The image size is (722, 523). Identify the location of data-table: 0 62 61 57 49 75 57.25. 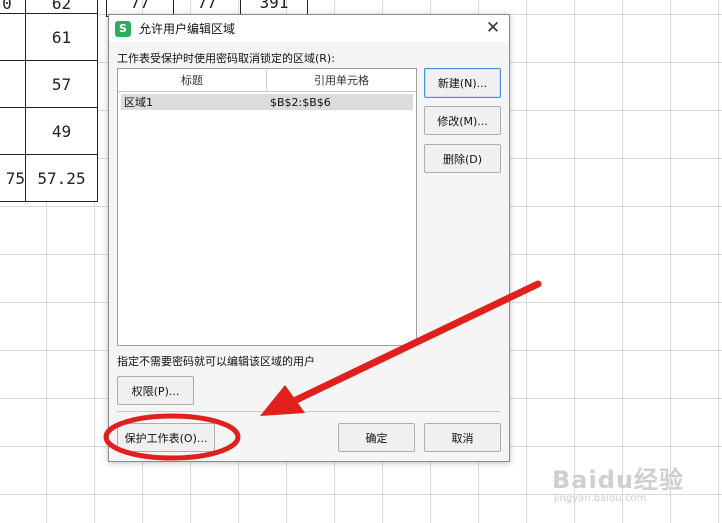
(49, 101).